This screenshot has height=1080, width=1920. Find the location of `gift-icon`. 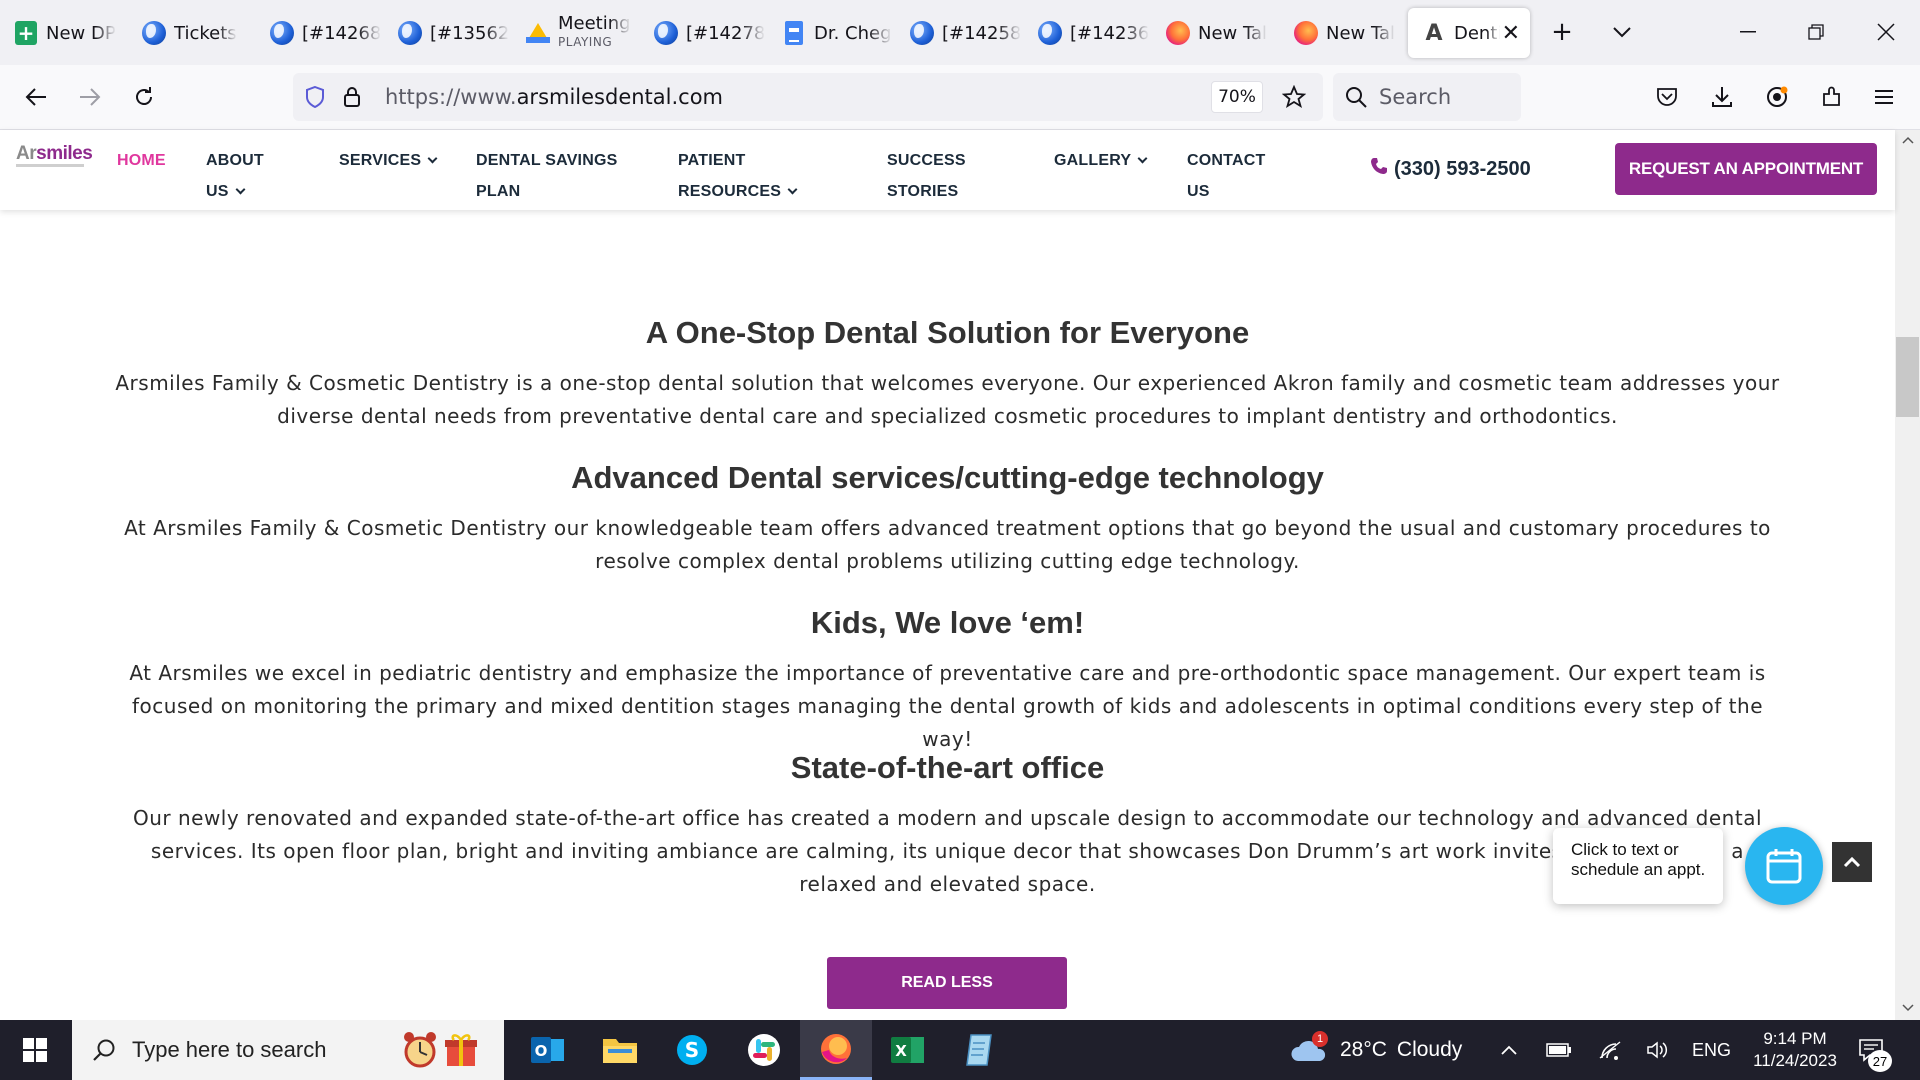

gift-icon is located at coordinates (461, 1050).